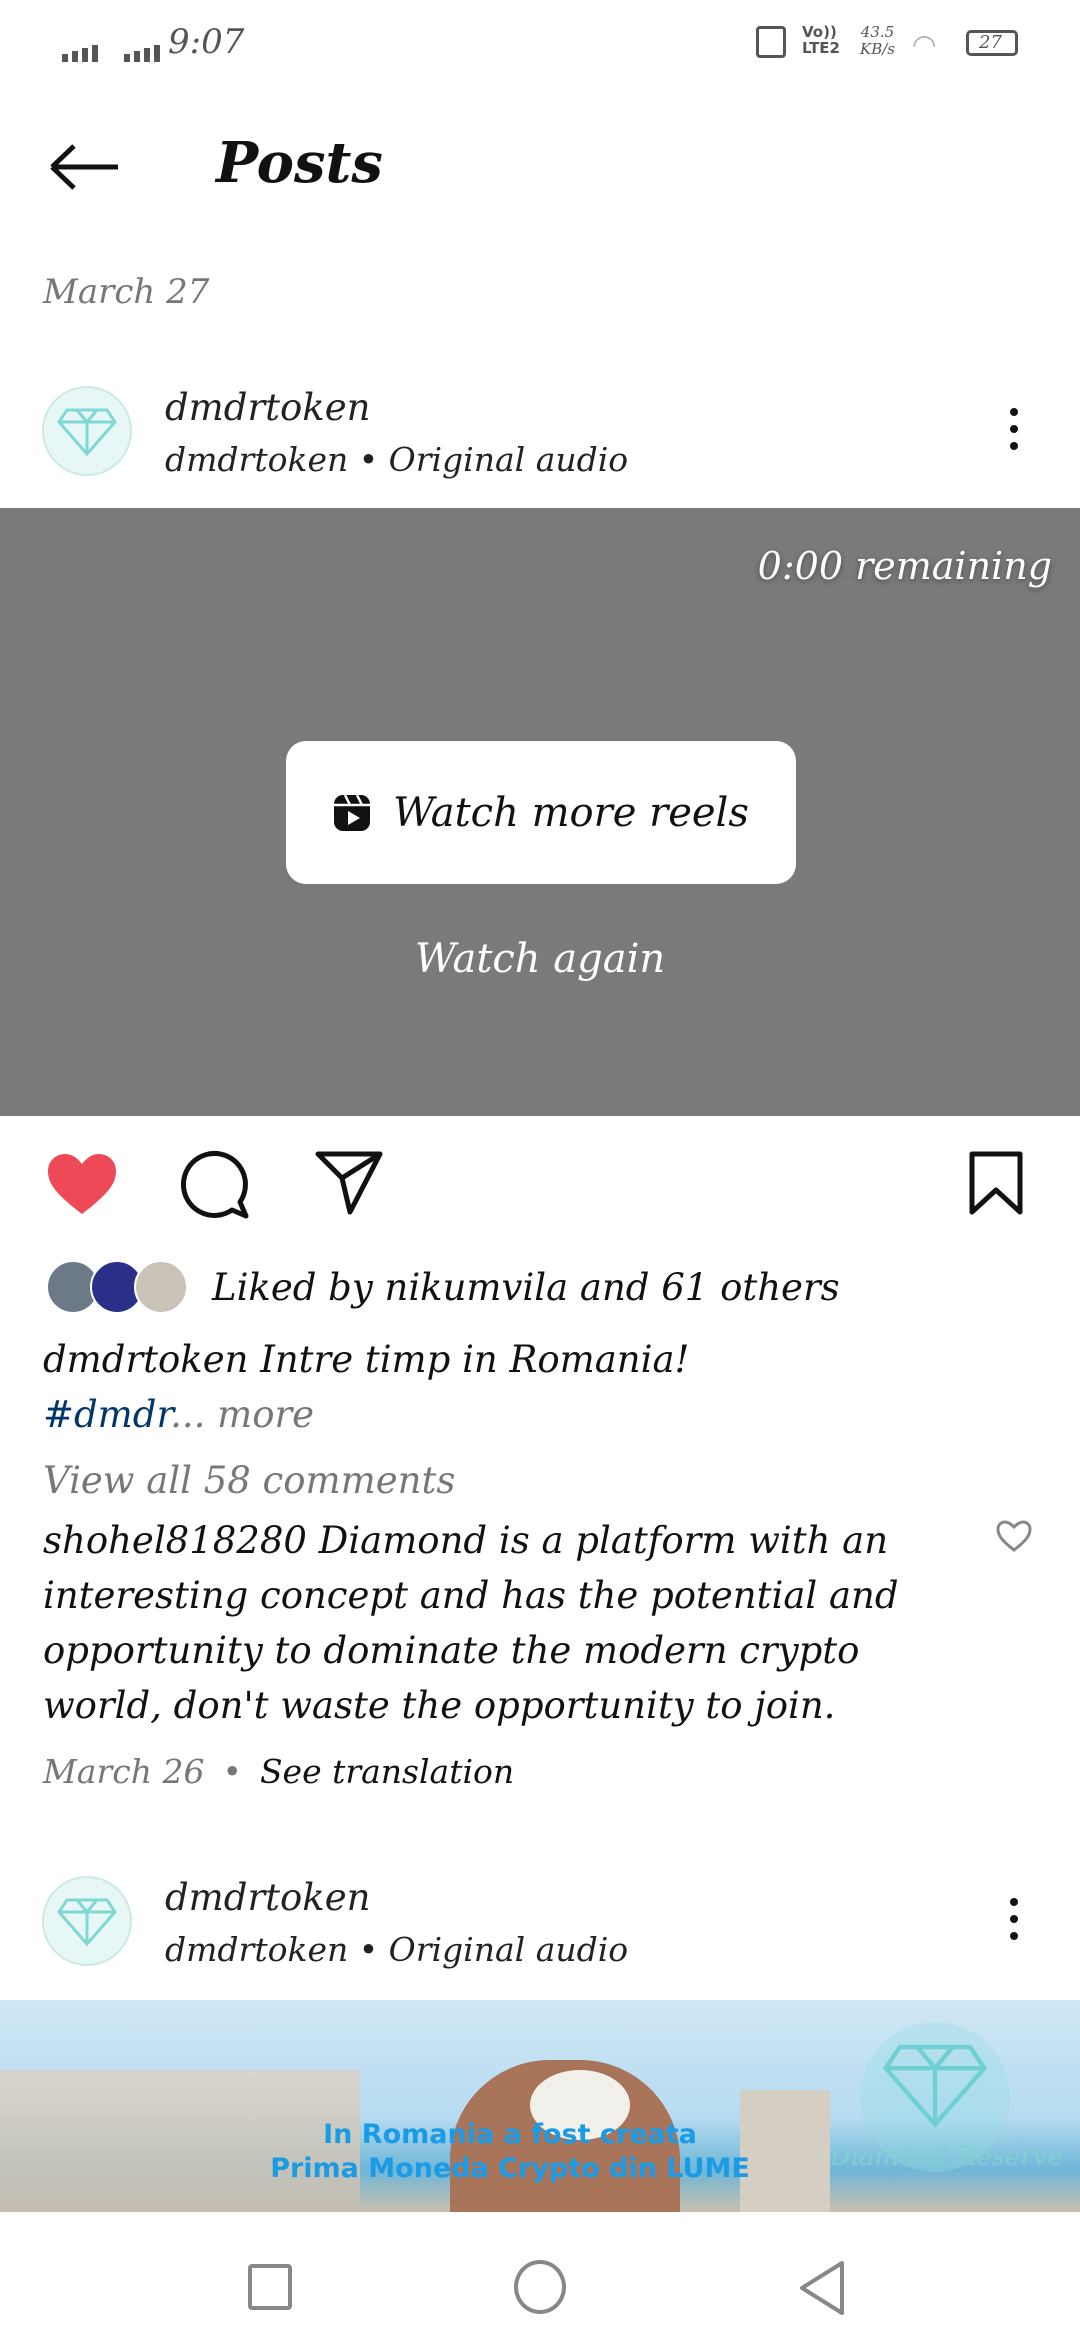  I want to click on see-translation-link: See translation, so click(387, 1771).